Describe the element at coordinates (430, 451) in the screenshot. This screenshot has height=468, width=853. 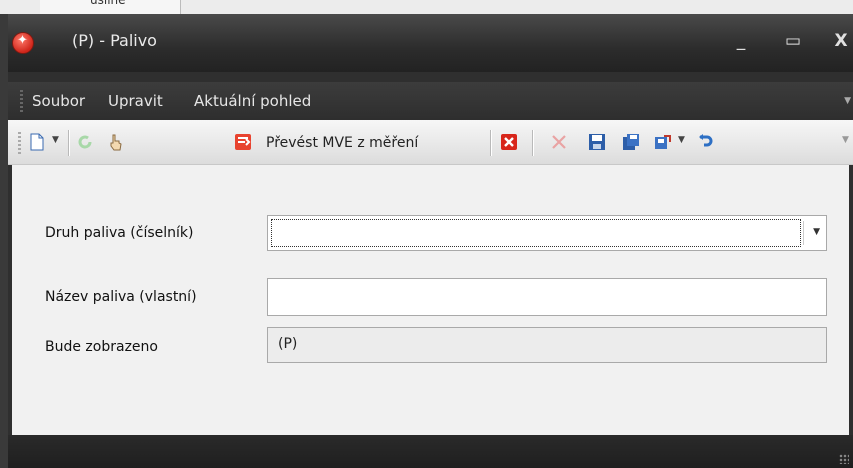
I see `status-bar` at that location.